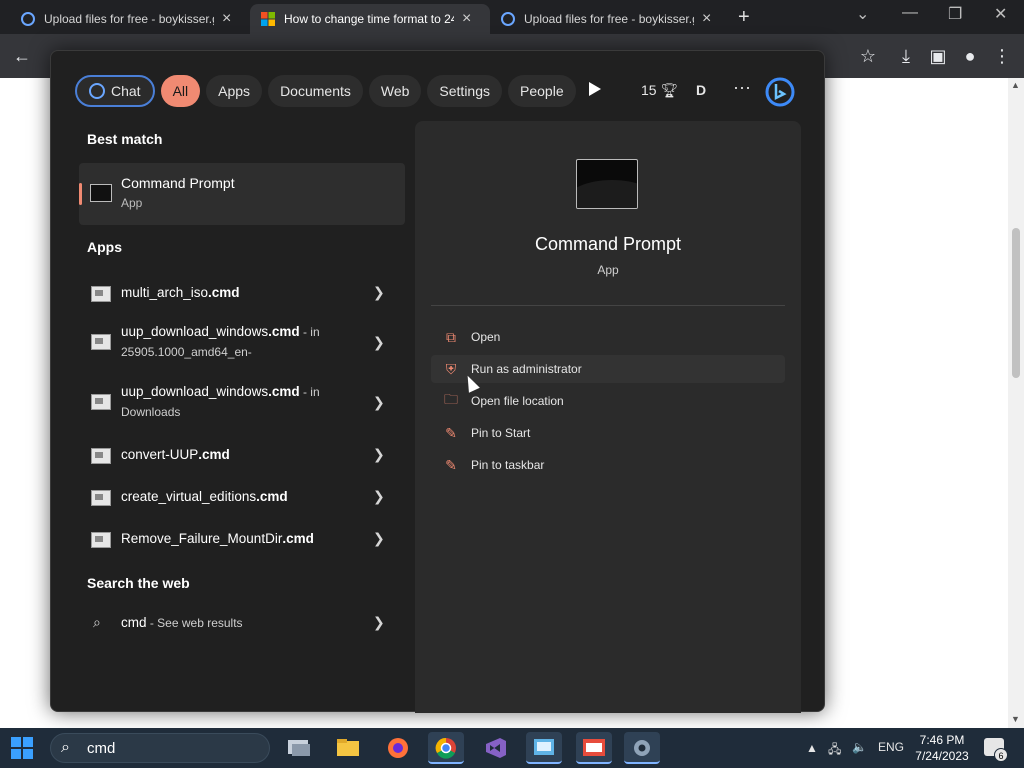 This screenshot has width=1024, height=768. I want to click on clock: 7:46 PM 7/24/2023, so click(942, 748).